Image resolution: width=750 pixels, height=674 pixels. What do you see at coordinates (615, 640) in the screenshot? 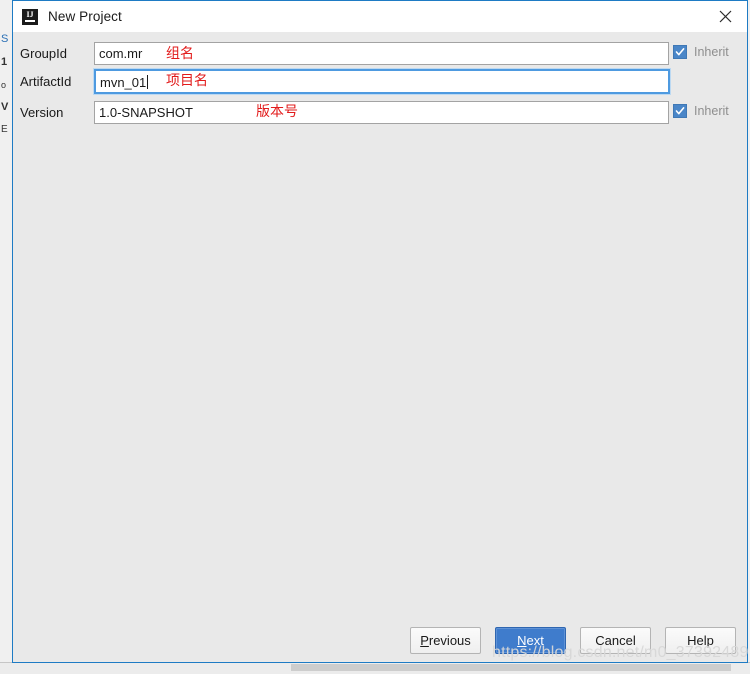
I see `cancel-button: Cancel` at bounding box center [615, 640].